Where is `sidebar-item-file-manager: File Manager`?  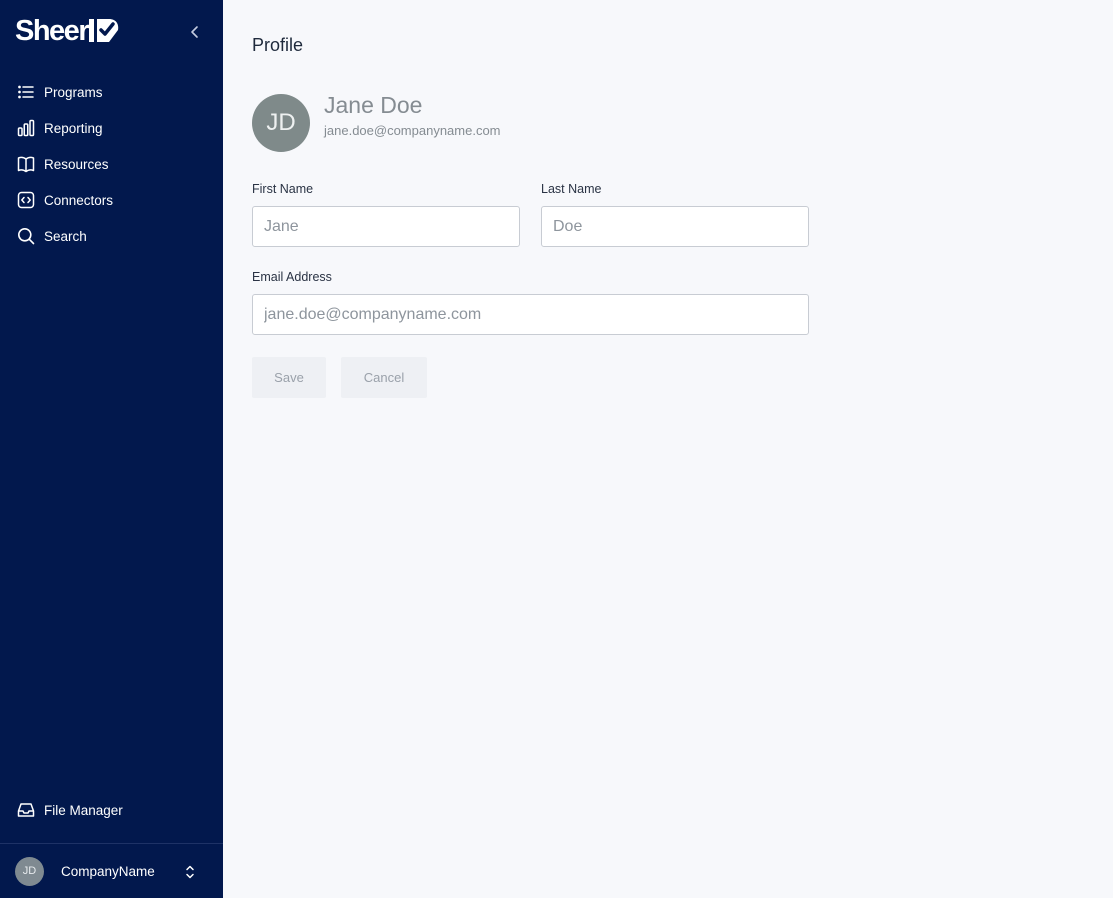
sidebar-item-file-manager: File Manager is located at coordinates (111, 810).